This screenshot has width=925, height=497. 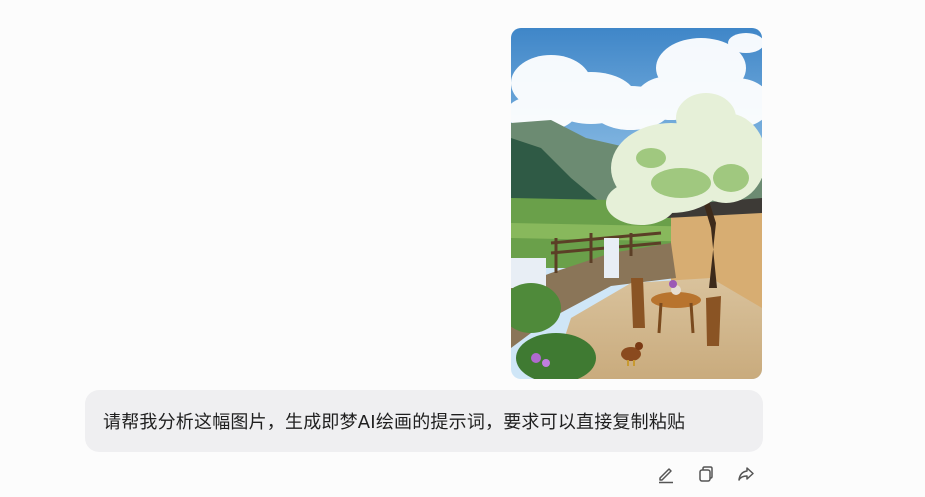 I want to click on edit-button, so click(x=666, y=474).